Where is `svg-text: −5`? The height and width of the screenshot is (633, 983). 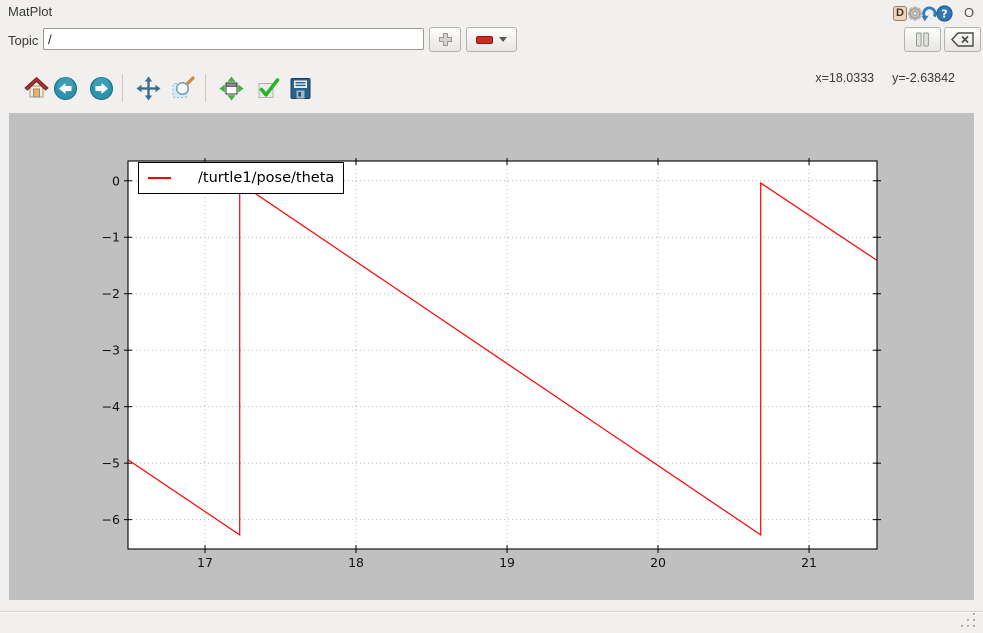
svg-text: −5 is located at coordinates (111, 463).